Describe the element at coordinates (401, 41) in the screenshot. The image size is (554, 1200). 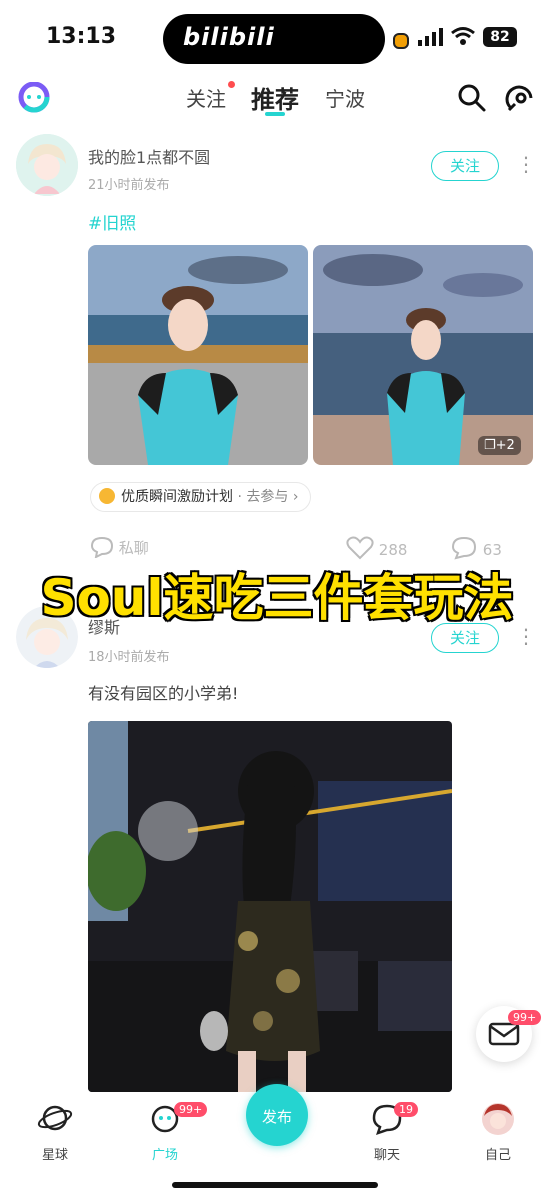
I see `camera-dot` at that location.